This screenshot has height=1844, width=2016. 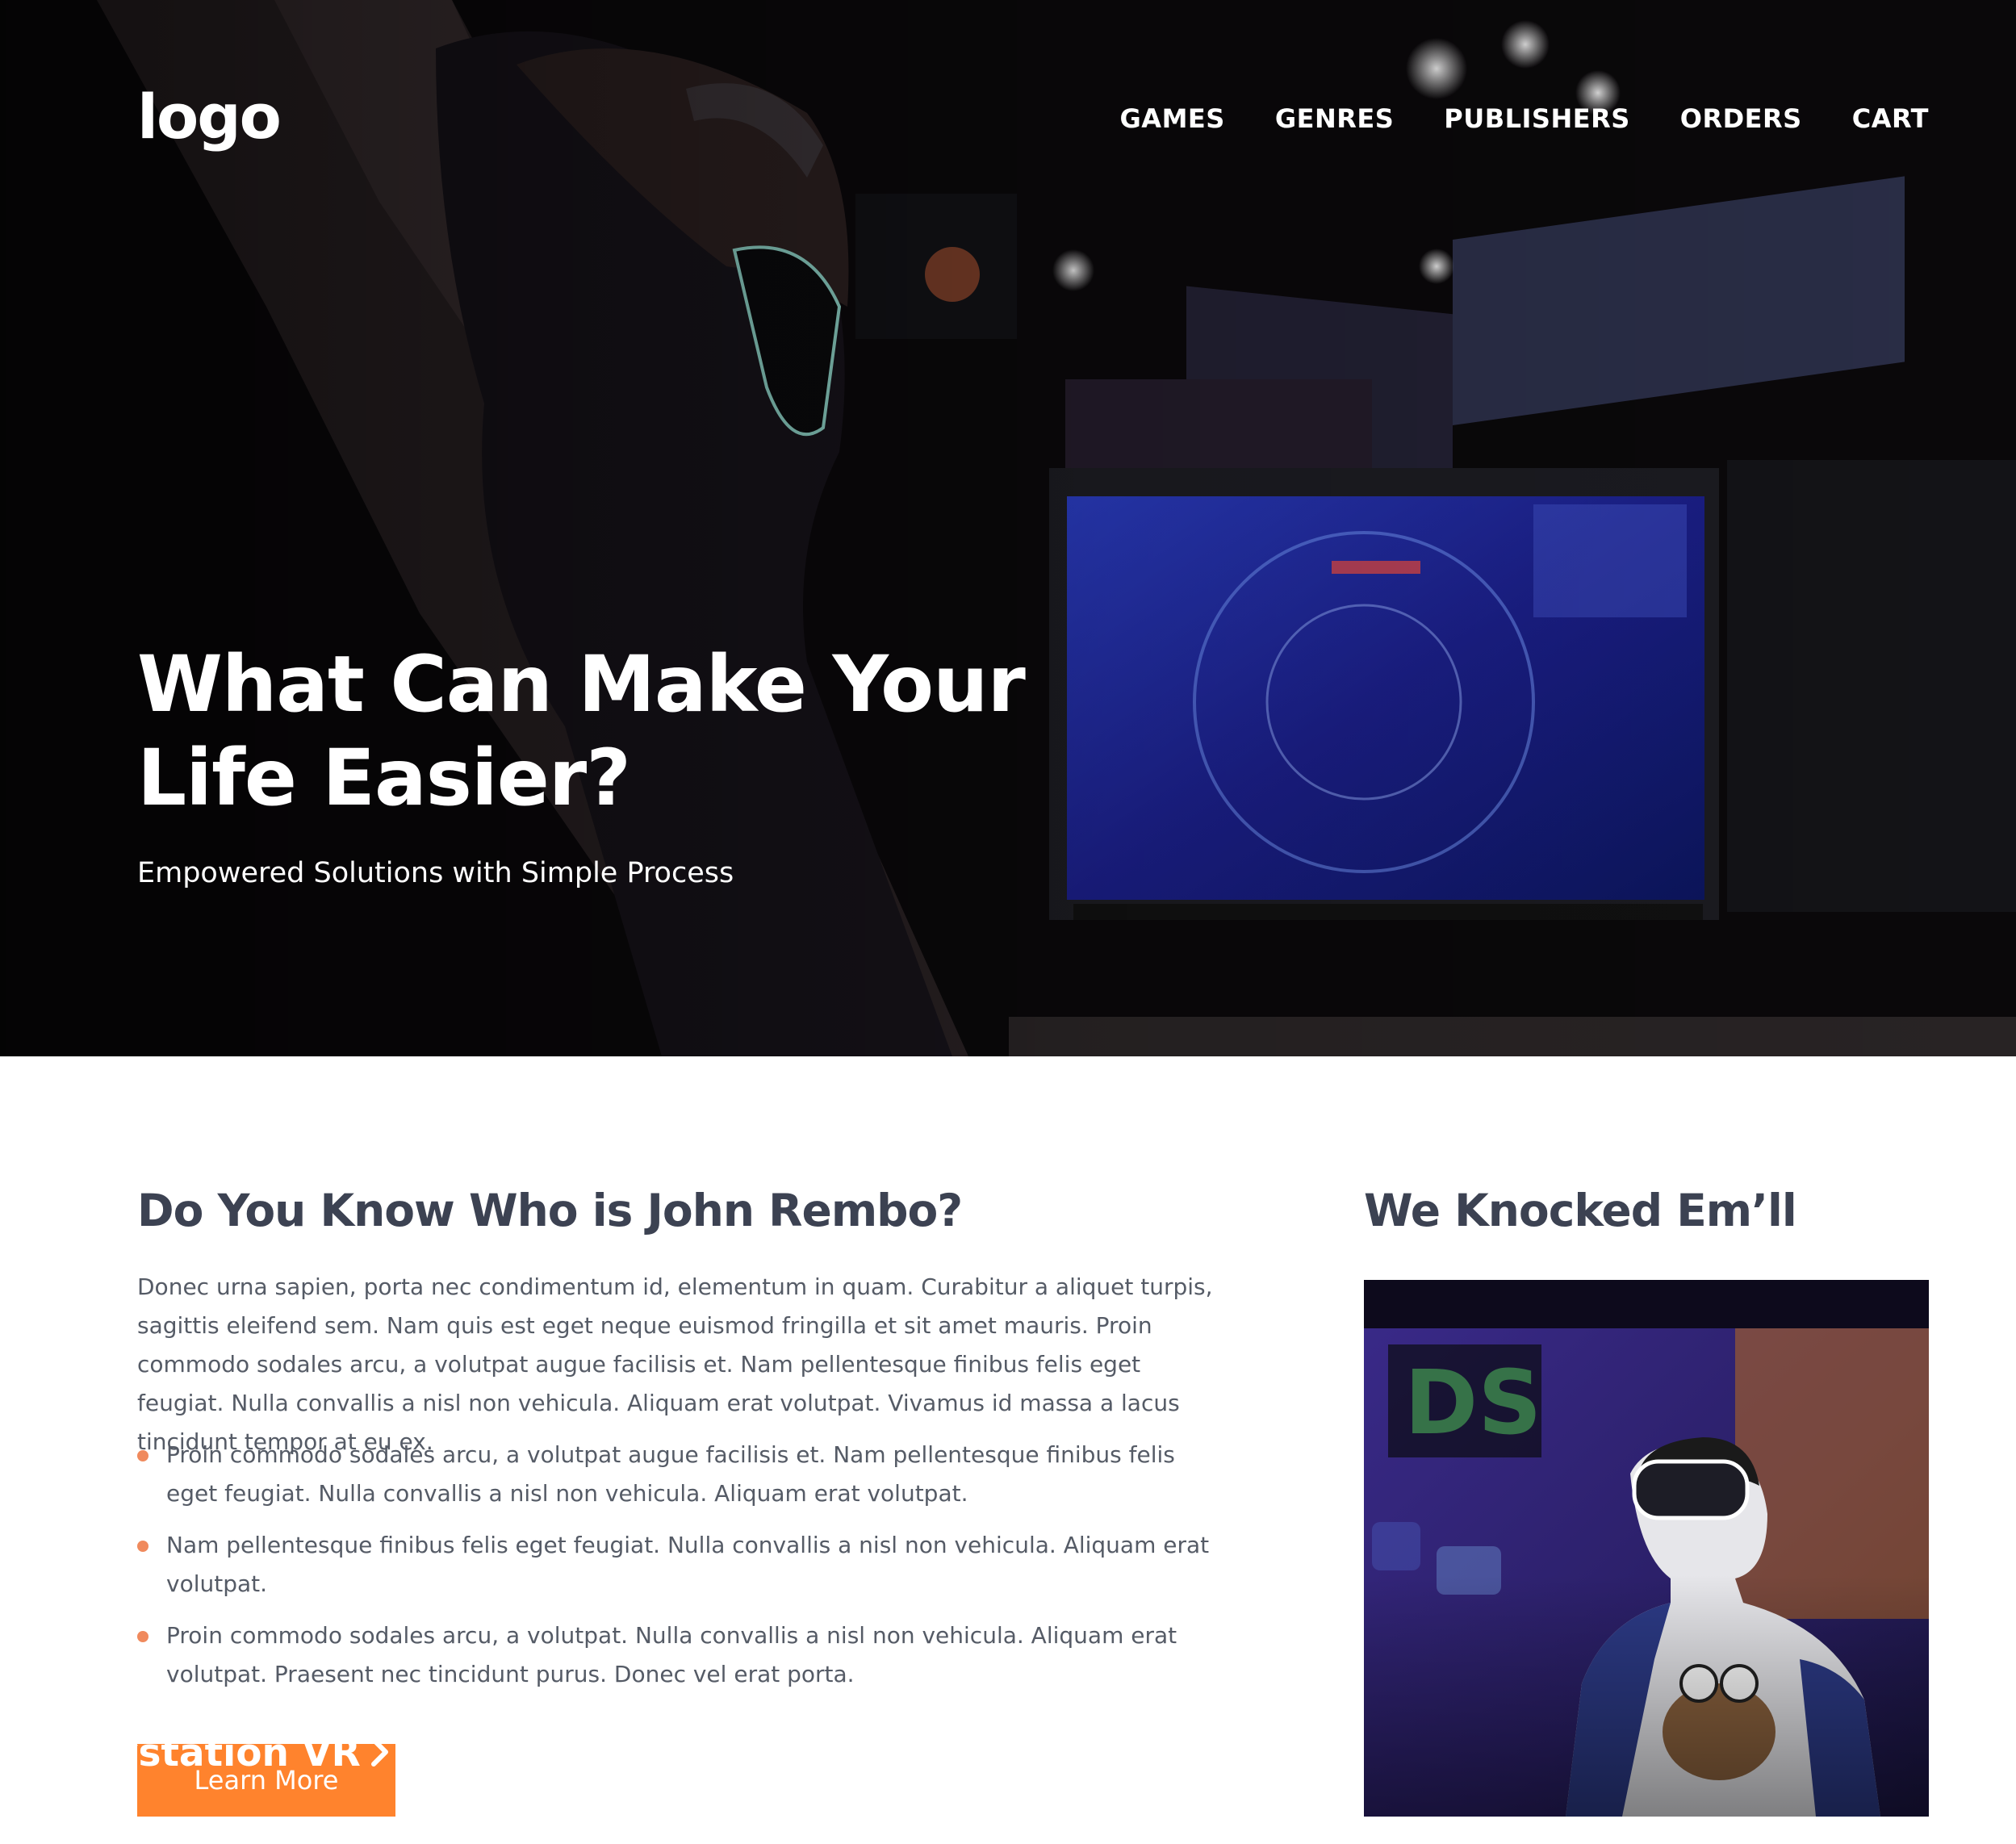 I want to click on nav-cart: CART, so click(x=1890, y=118).